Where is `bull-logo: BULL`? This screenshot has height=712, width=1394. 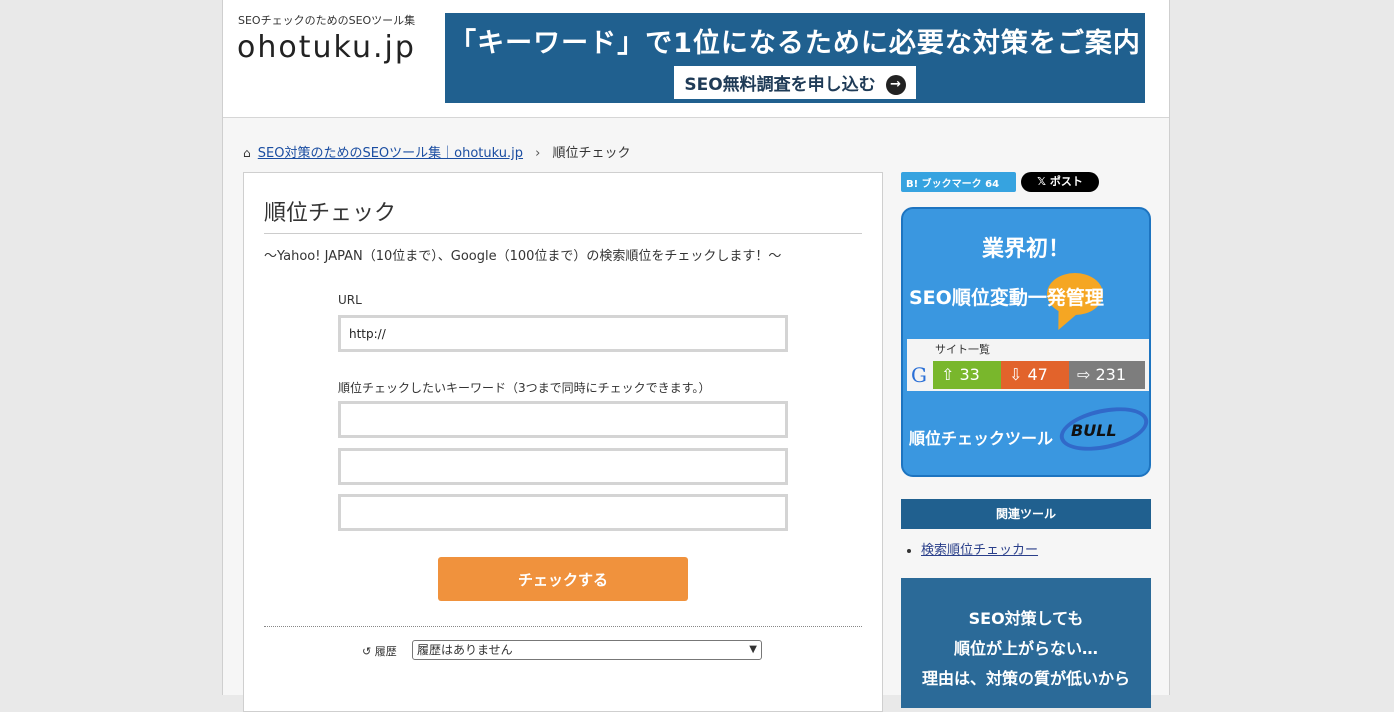 bull-logo: BULL is located at coordinates (1094, 430).